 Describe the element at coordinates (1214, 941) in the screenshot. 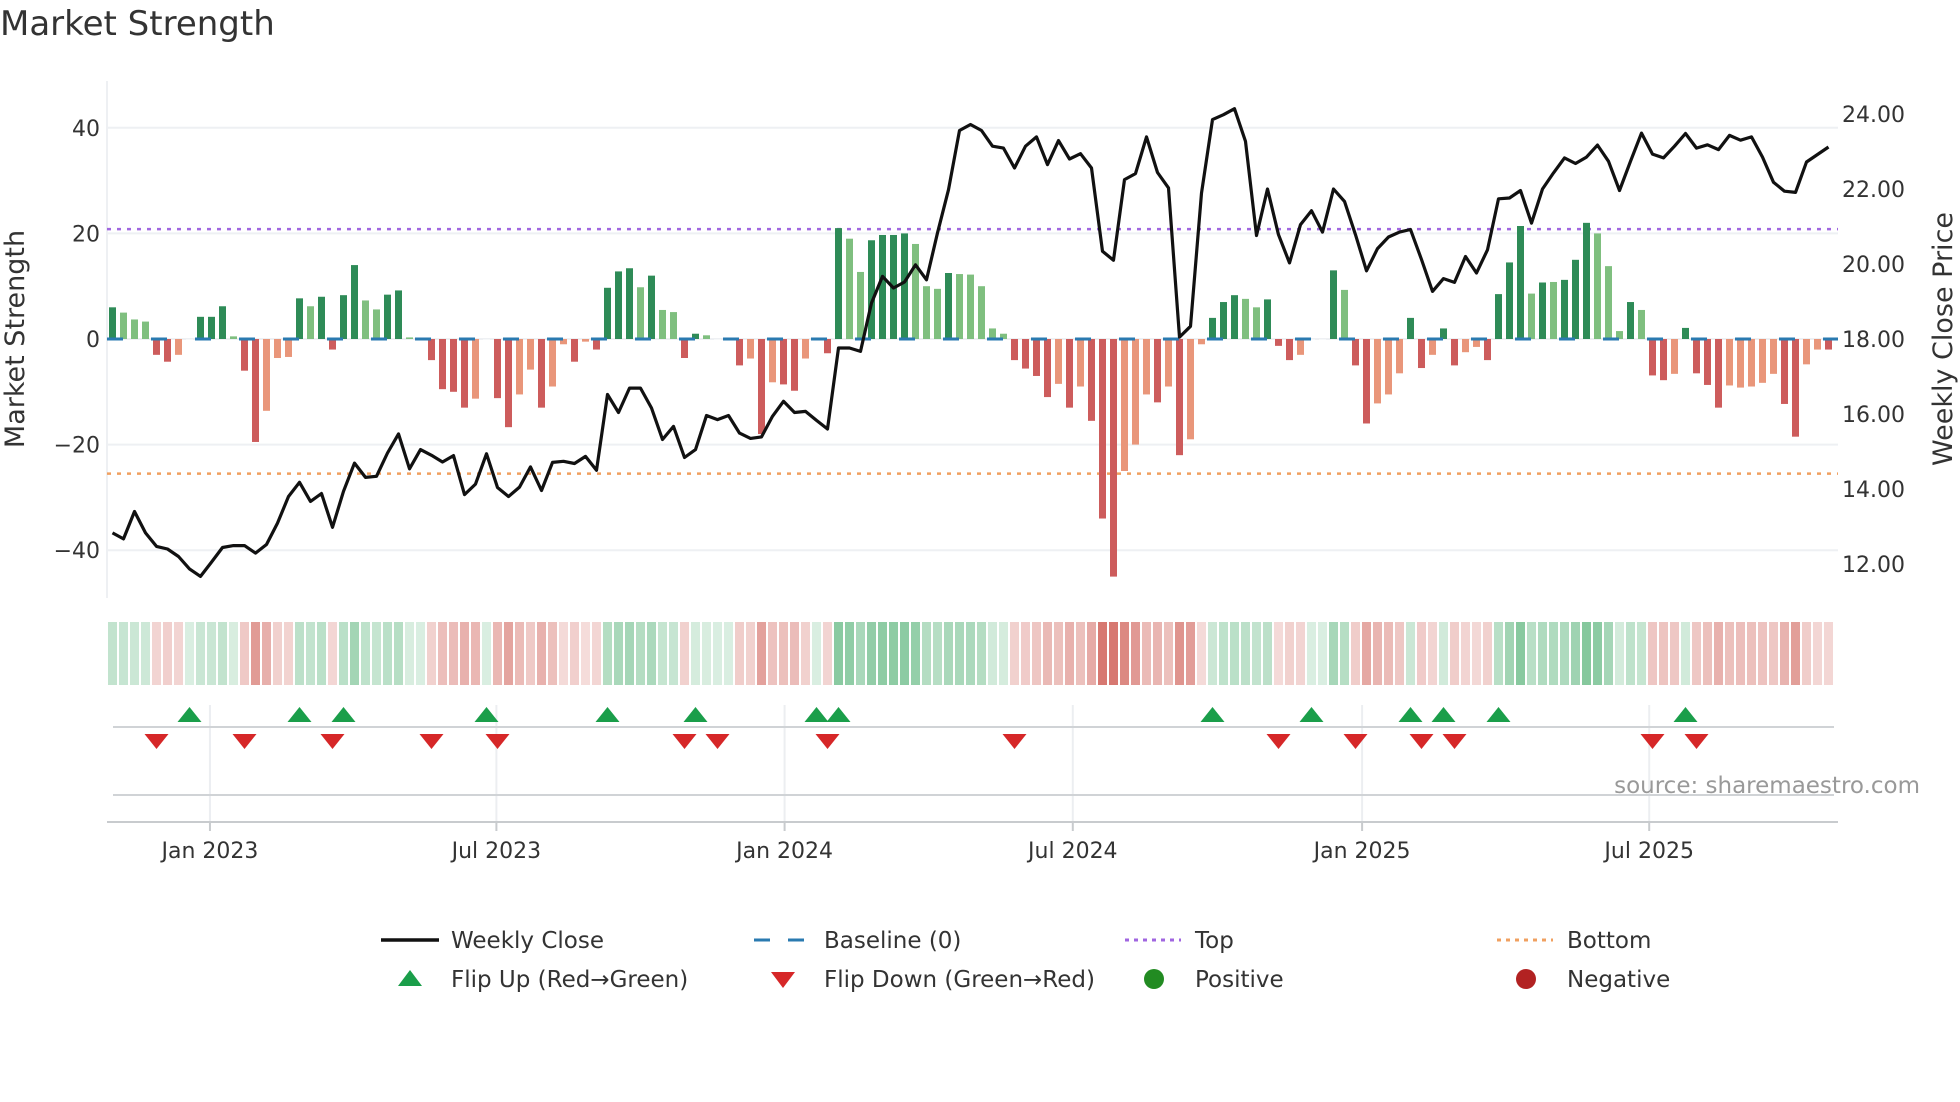

I see `legend-label: Top` at that location.